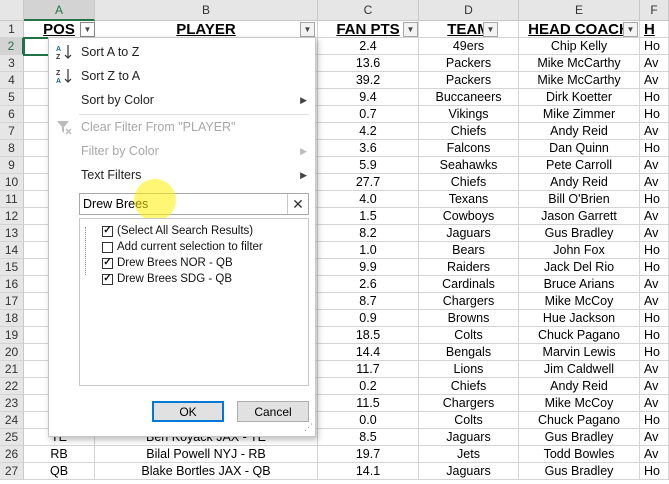  Describe the element at coordinates (579, 10) in the screenshot. I see `column-header-e: E` at that location.